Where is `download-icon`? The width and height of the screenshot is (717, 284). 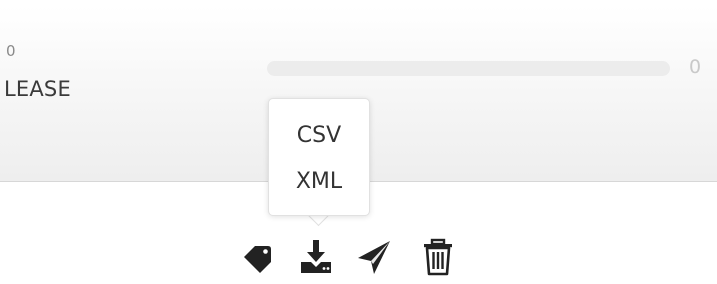
download-icon is located at coordinates (316, 256).